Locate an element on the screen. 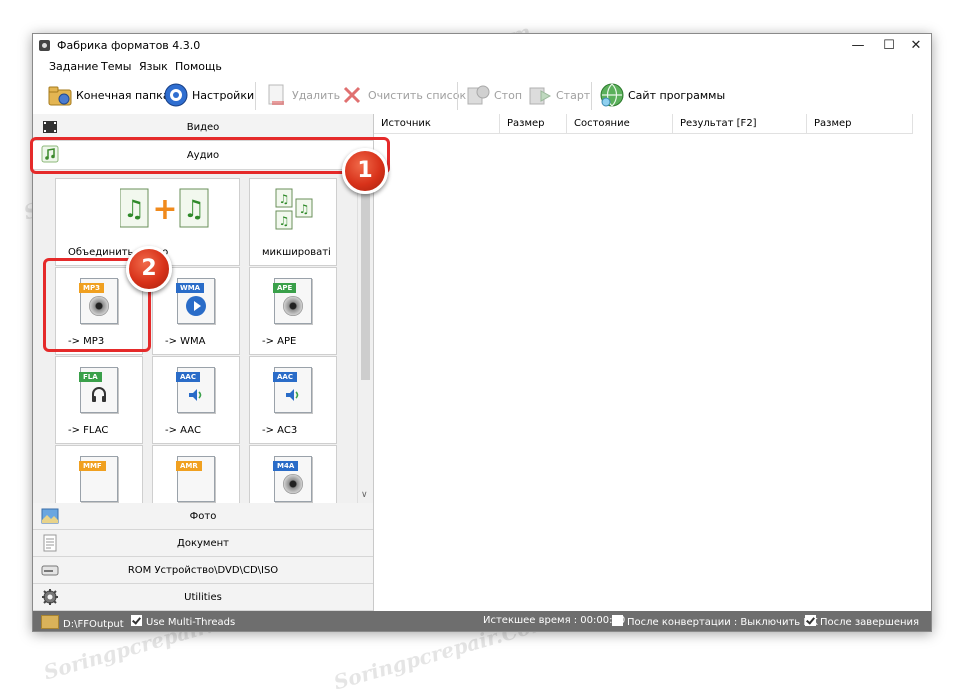  ape-file-icon: APE is located at coordinates (292, 301).